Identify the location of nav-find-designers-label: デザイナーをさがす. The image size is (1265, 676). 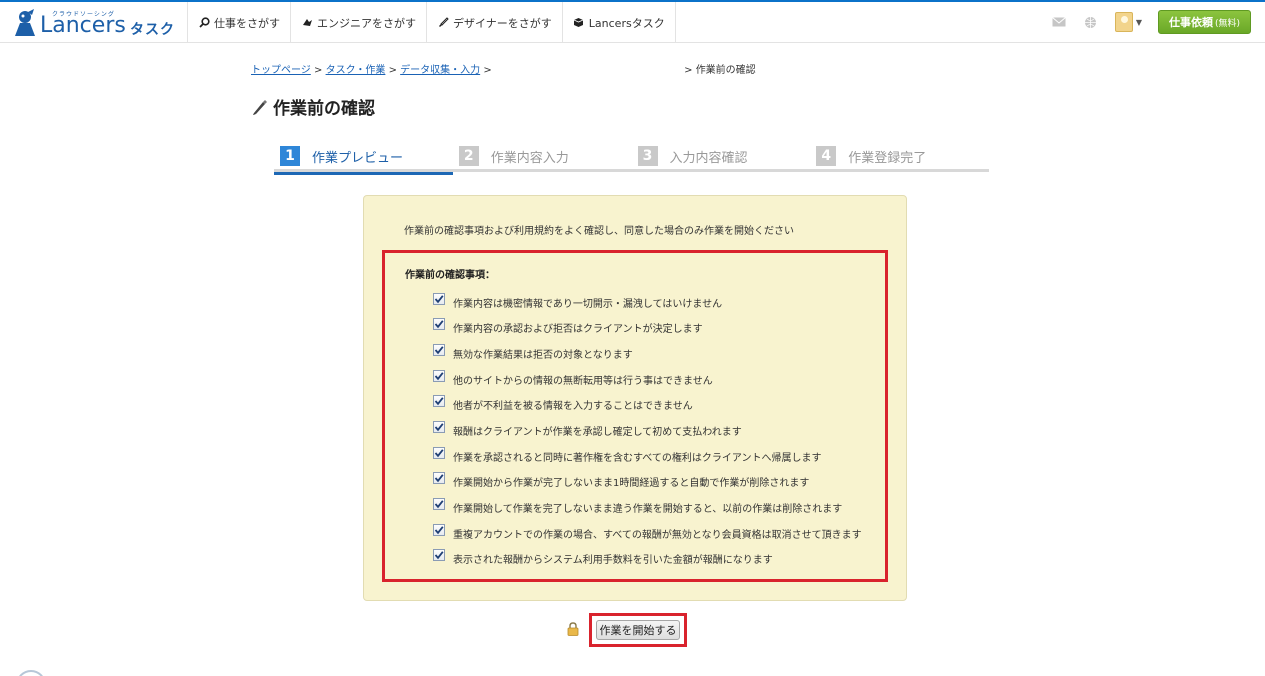
(502, 23).